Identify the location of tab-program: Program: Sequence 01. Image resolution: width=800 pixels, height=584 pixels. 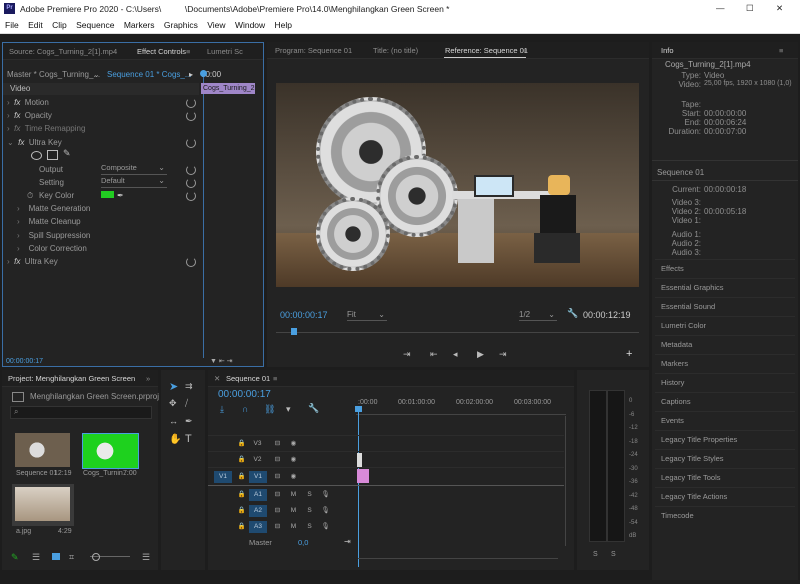
(313, 50).